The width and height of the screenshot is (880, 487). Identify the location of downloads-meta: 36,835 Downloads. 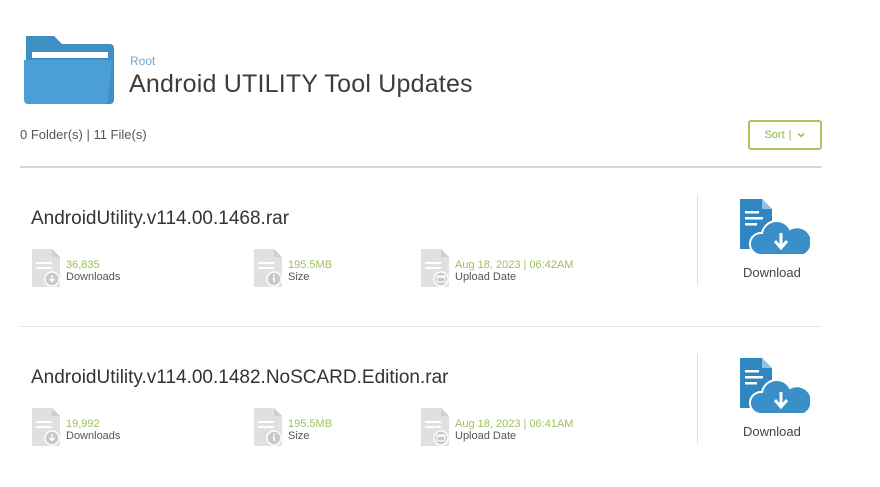
(75, 268).